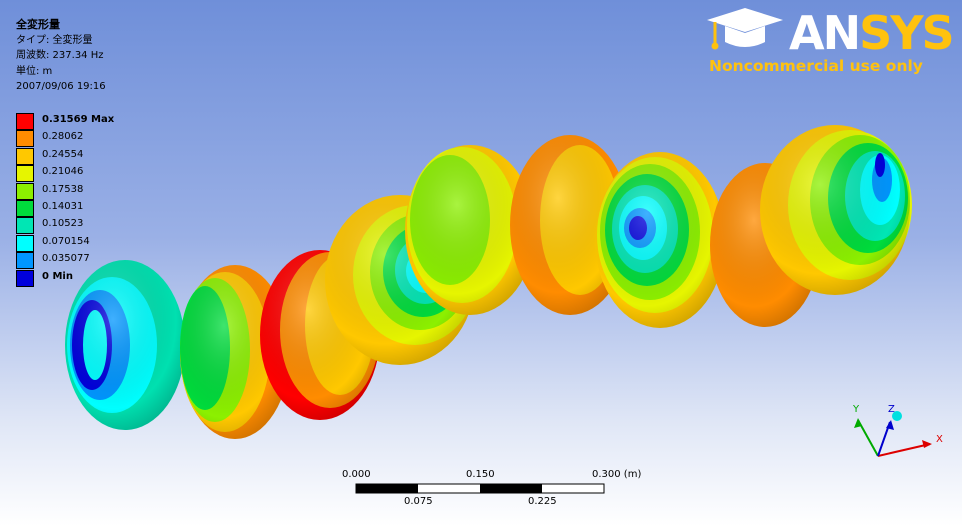 The image size is (962, 526). Describe the element at coordinates (57, 276) in the screenshot. I see `legend-label: 0 Min` at that location.